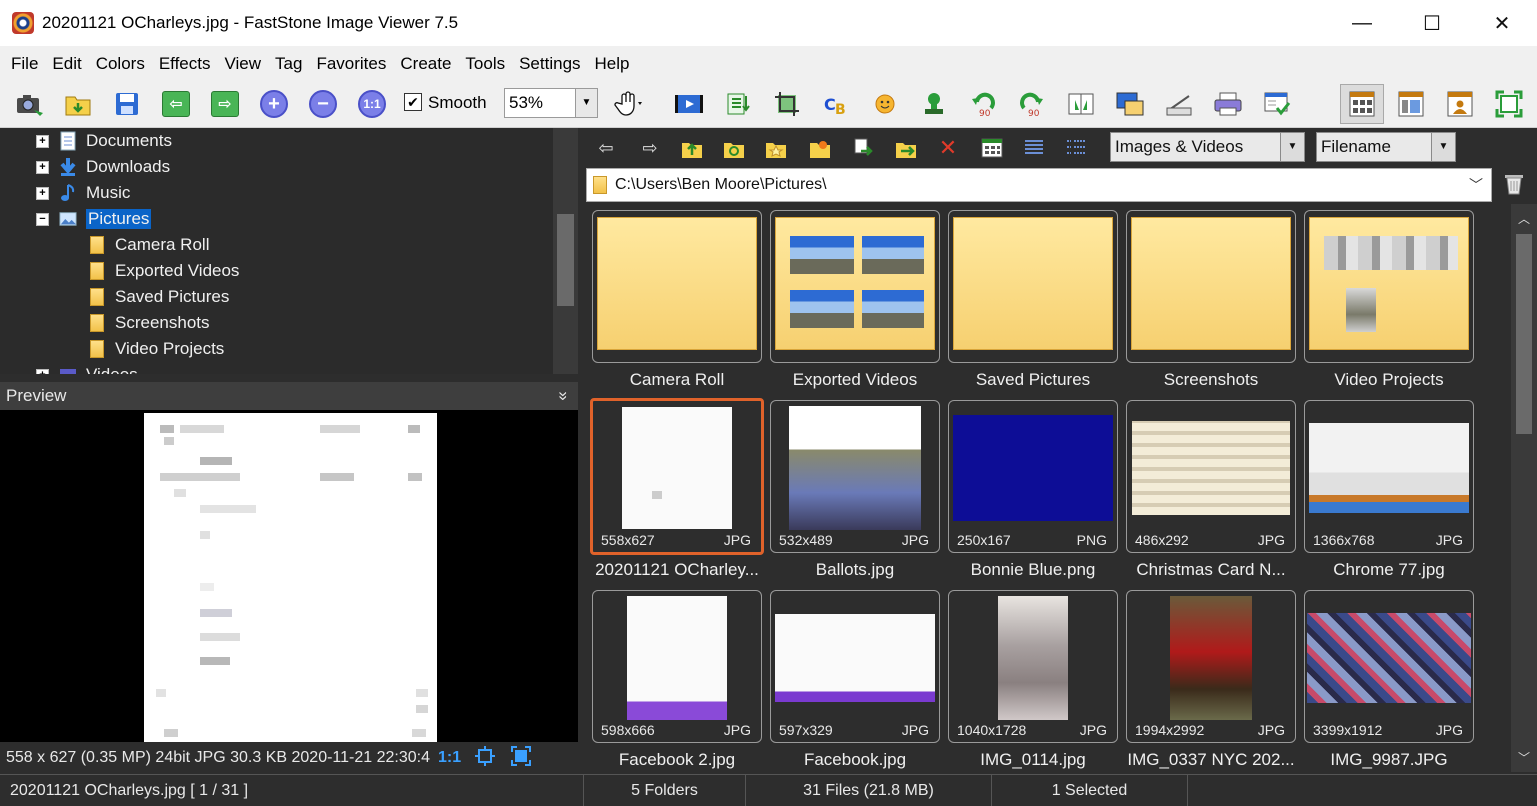  What do you see at coordinates (885, 104) in the screenshot?
I see `brightness-sun-icon` at bounding box center [885, 104].